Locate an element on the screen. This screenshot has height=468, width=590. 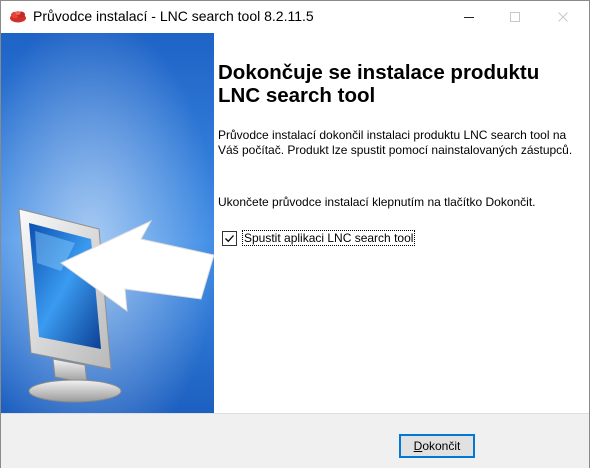
maximize-button is located at coordinates (515, 16).